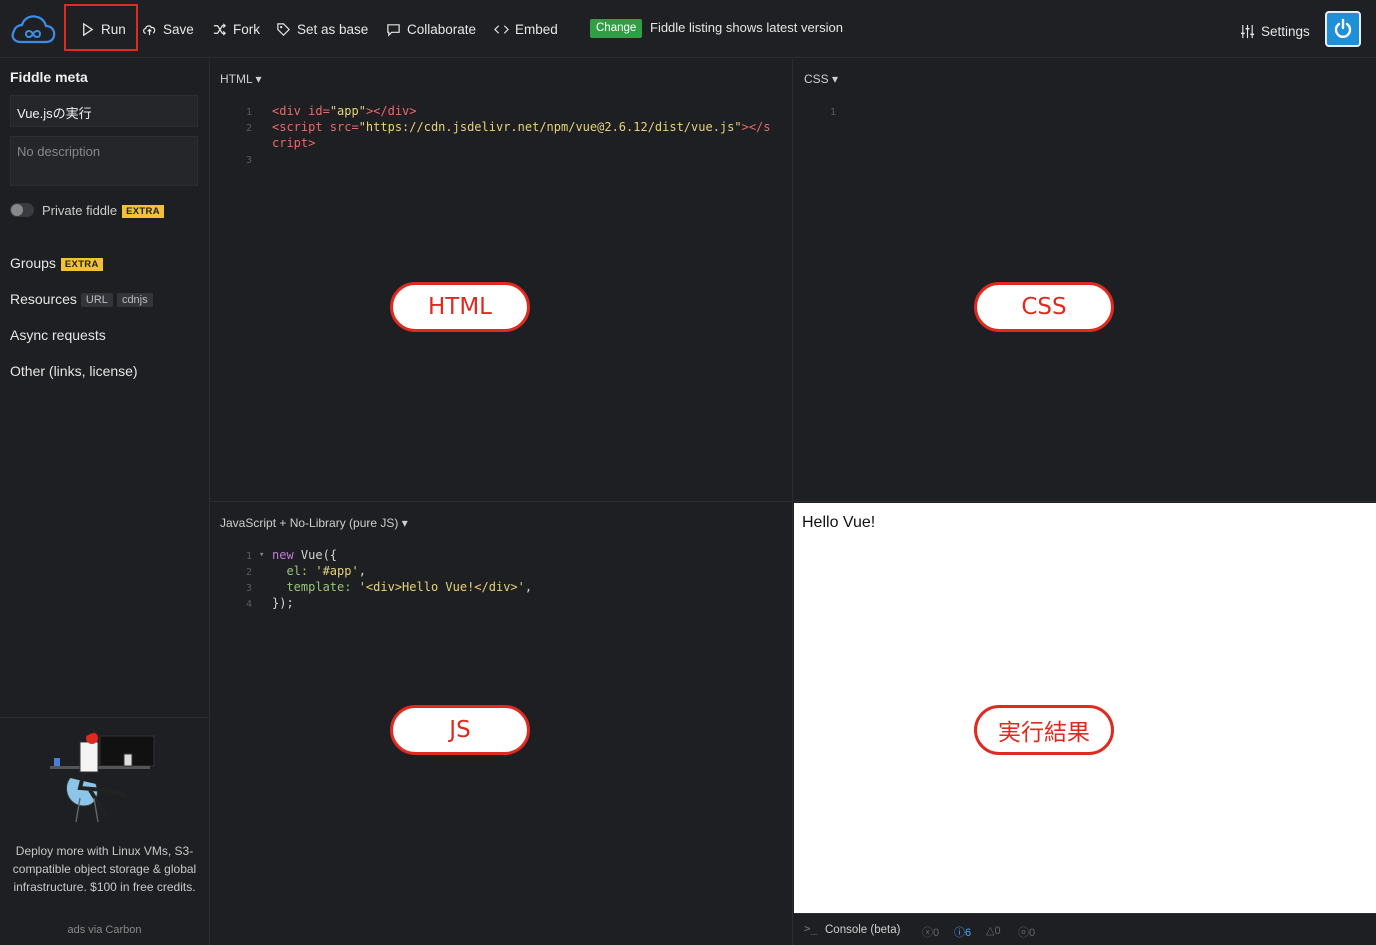 The image size is (1376, 945). What do you see at coordinates (340, 127) in the screenshot?
I see `code-token: src=` at bounding box center [340, 127].